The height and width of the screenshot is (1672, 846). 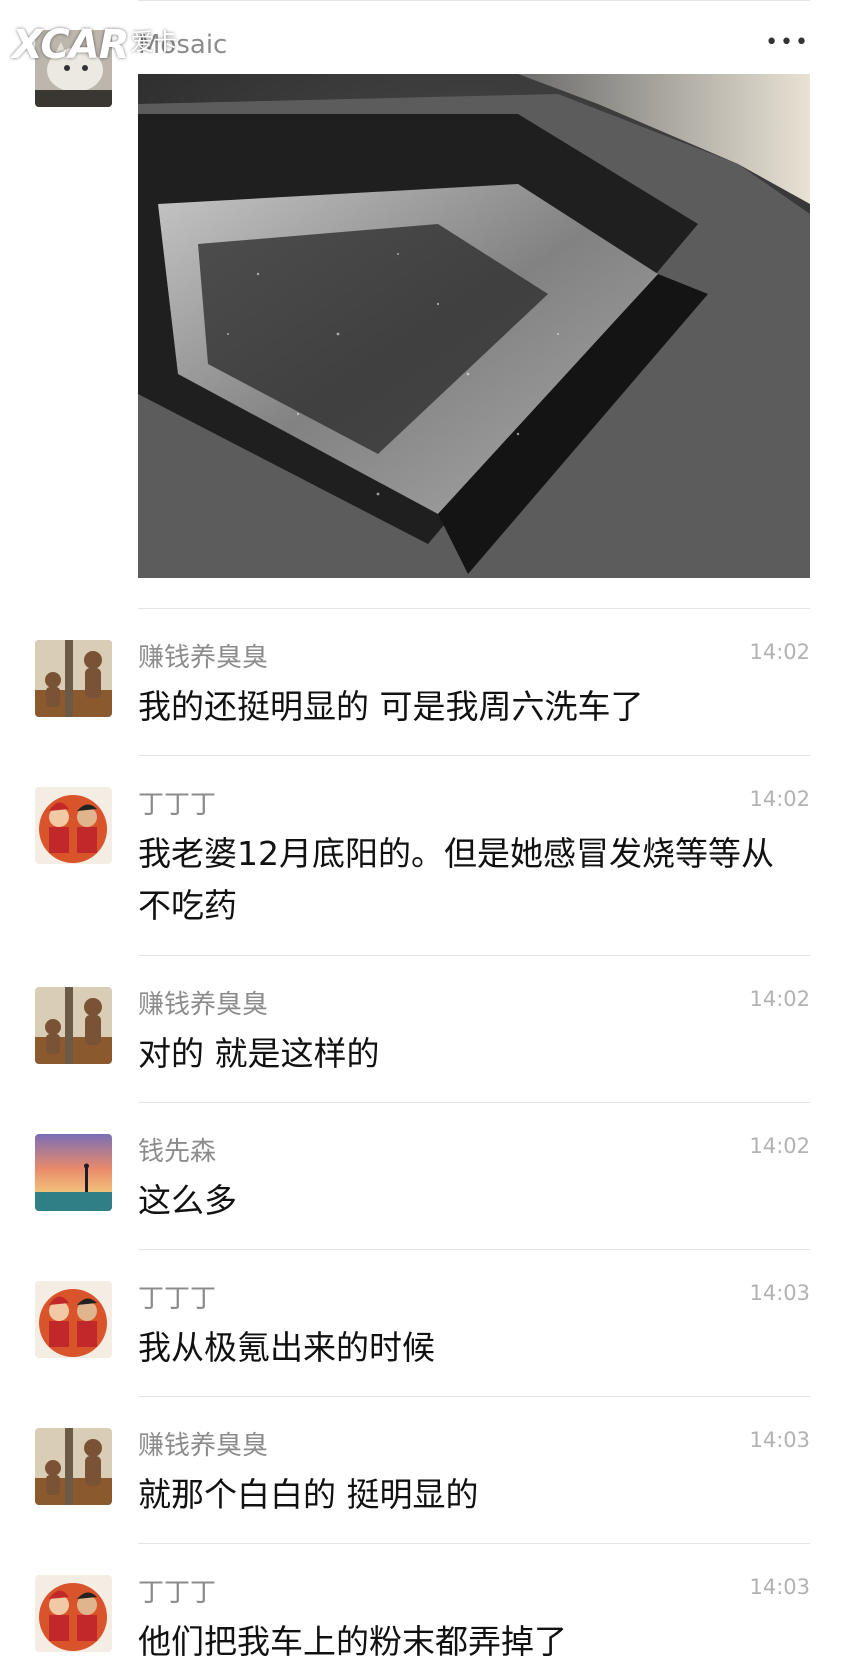 What do you see at coordinates (308, 1494) in the screenshot?
I see `message-text: 就那个白白的 挺明显的` at bounding box center [308, 1494].